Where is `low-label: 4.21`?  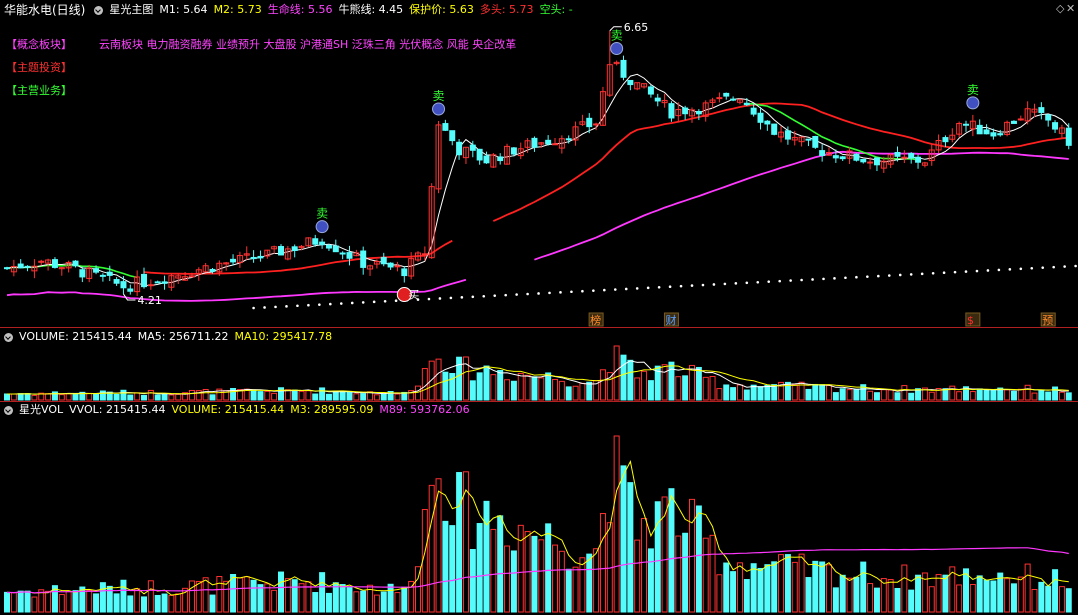
low-label: 4.21 is located at coordinates (149, 300).